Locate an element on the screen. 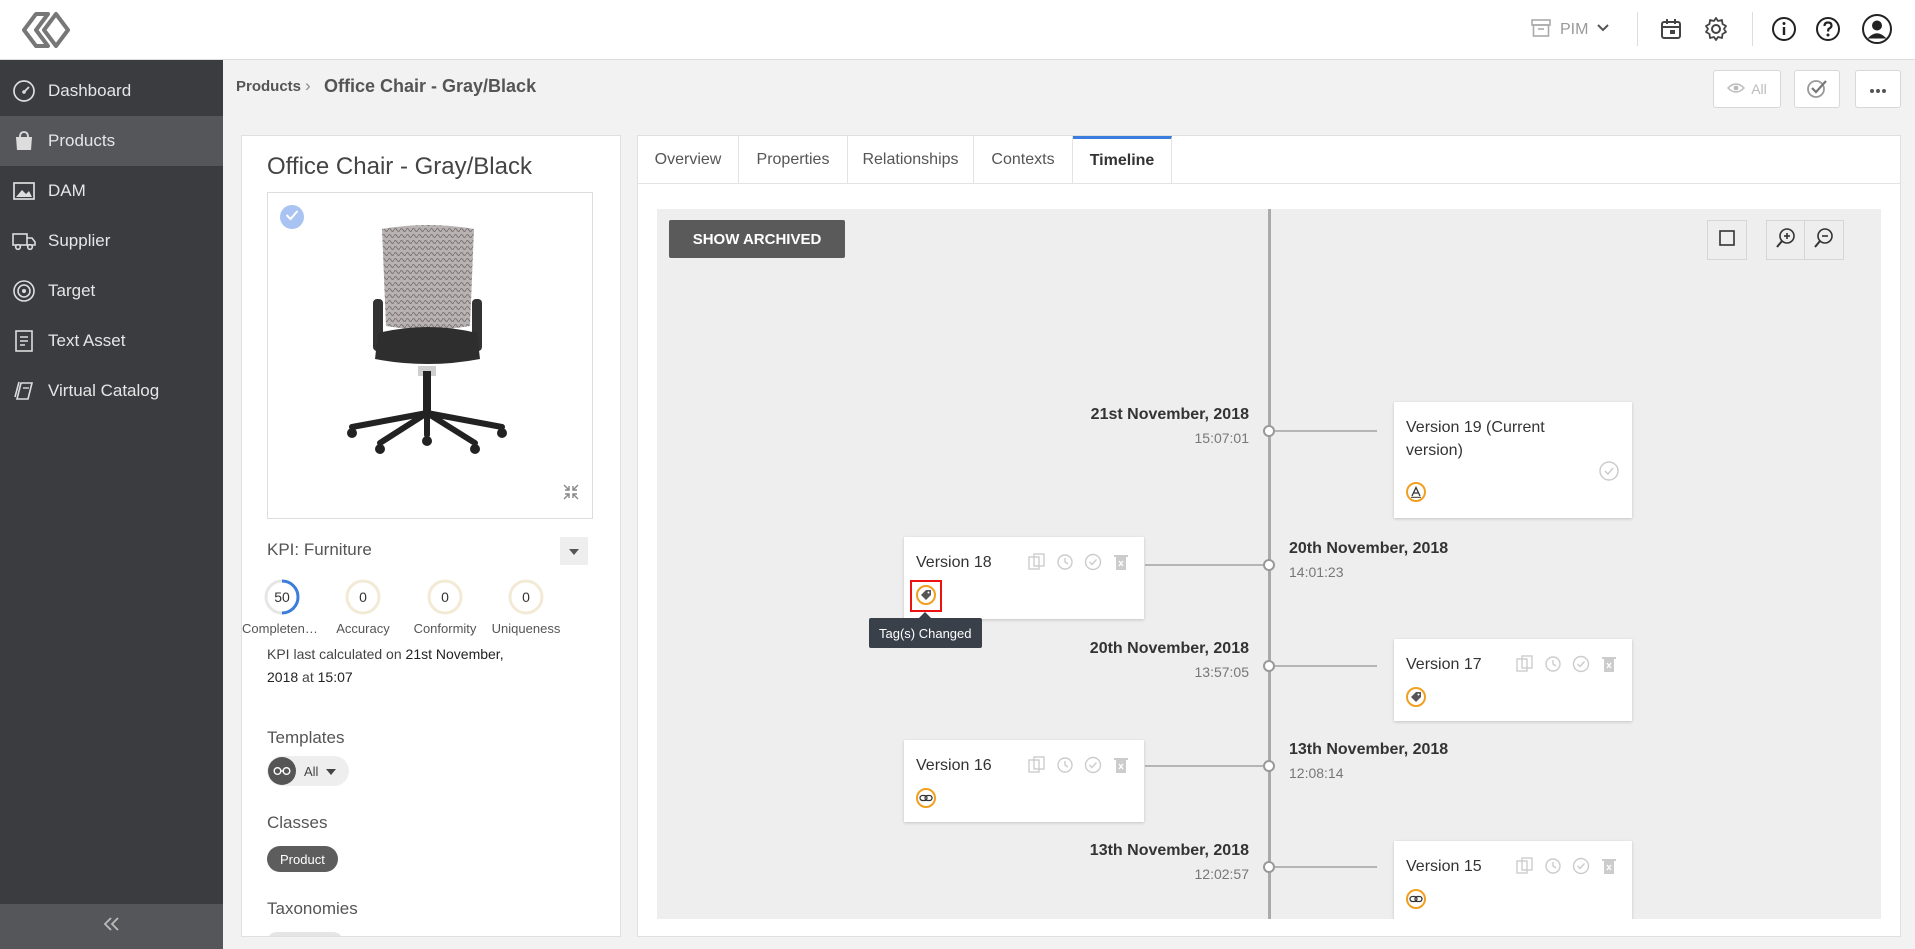 This screenshot has width=1915, height=949. dashboard-icon is located at coordinates (24, 91).